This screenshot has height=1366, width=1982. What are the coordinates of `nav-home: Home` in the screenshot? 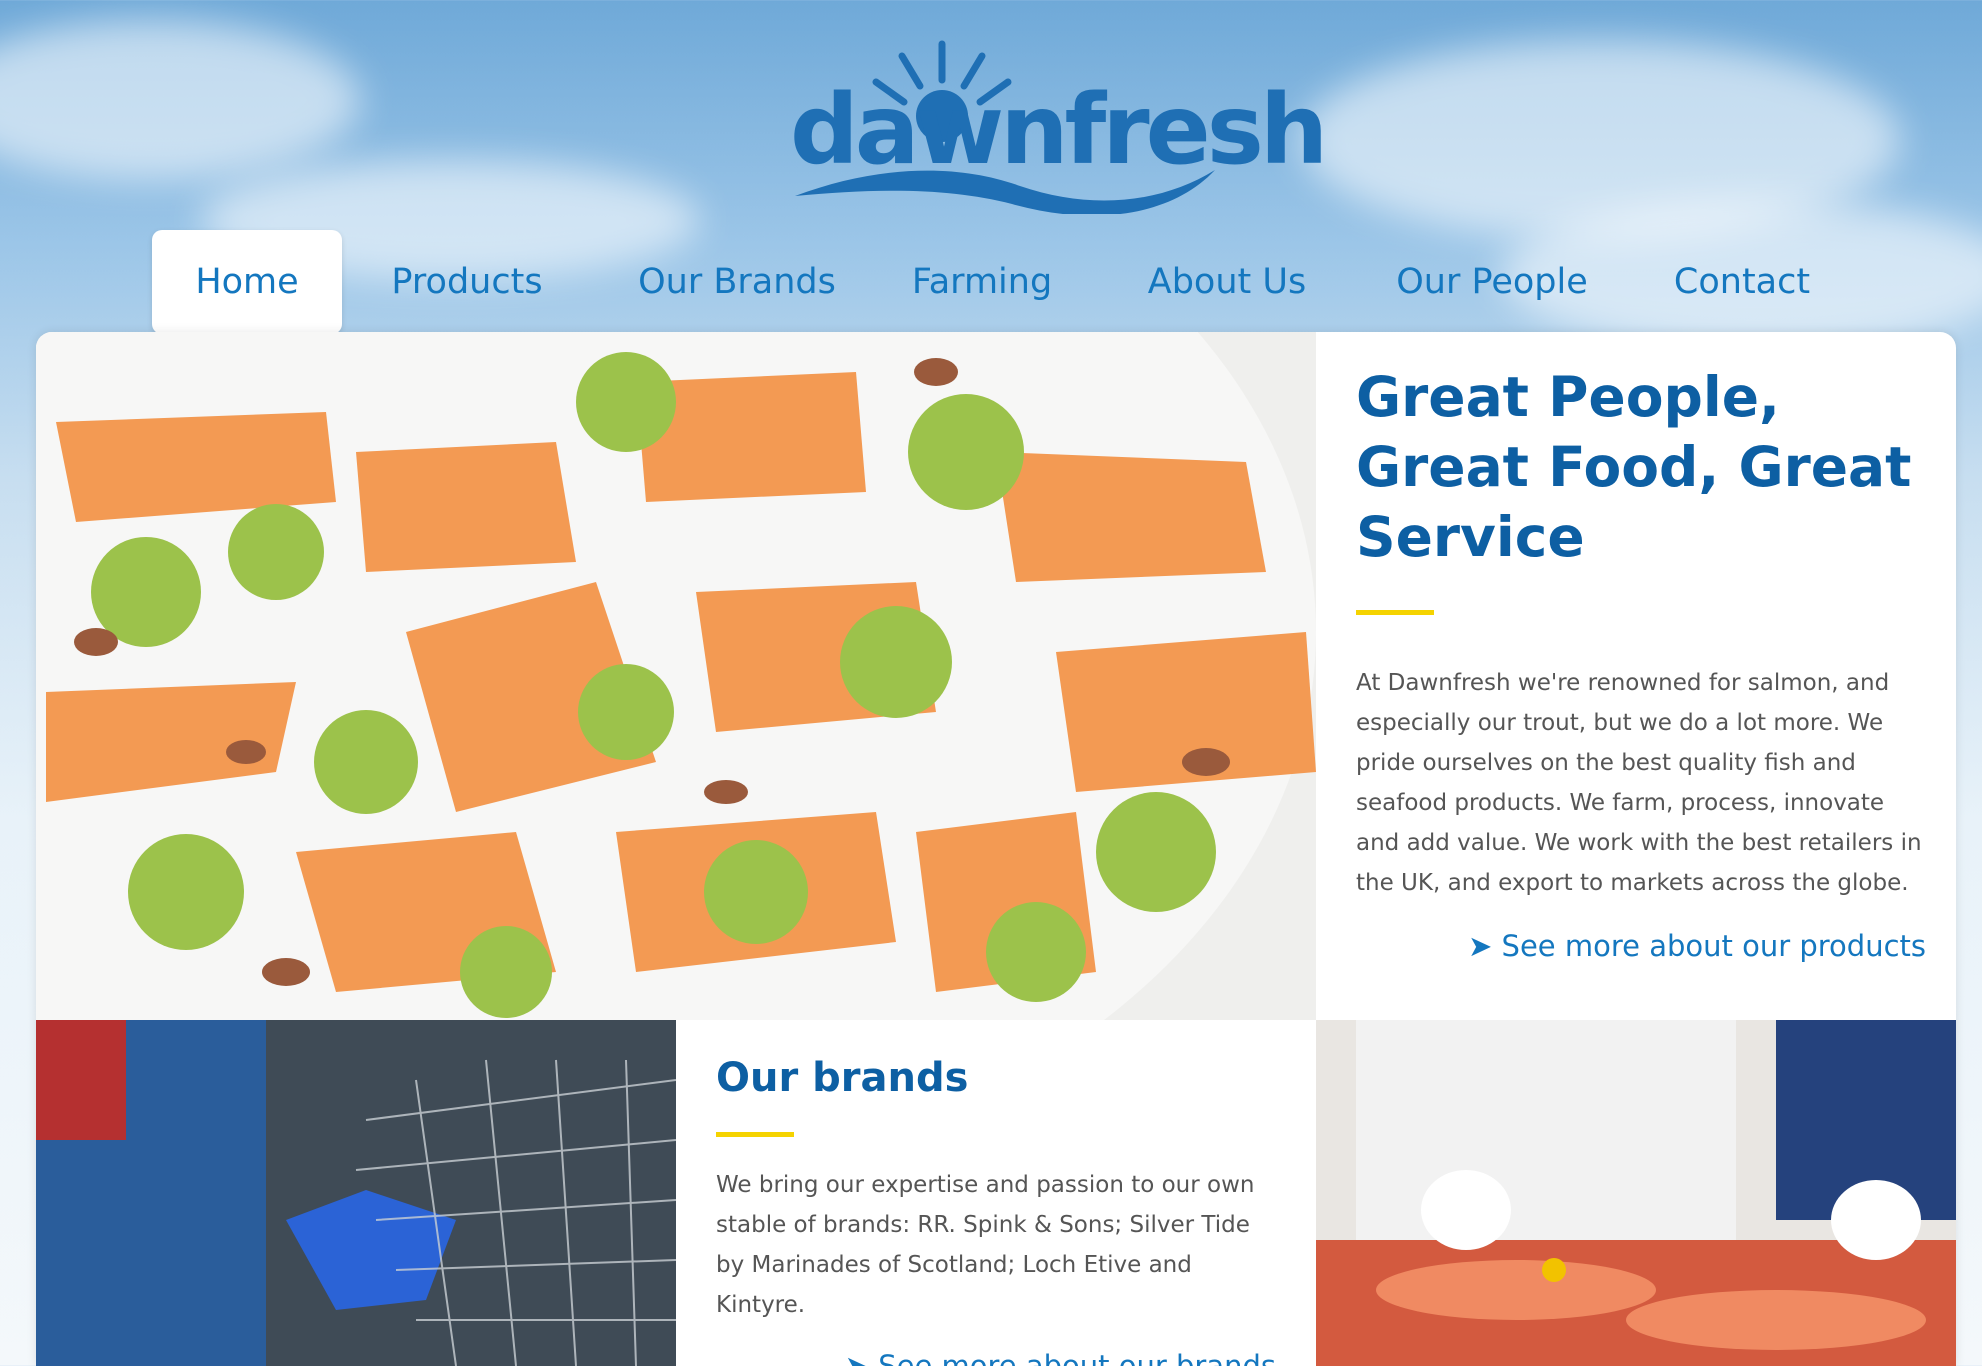 It's located at (247, 290).